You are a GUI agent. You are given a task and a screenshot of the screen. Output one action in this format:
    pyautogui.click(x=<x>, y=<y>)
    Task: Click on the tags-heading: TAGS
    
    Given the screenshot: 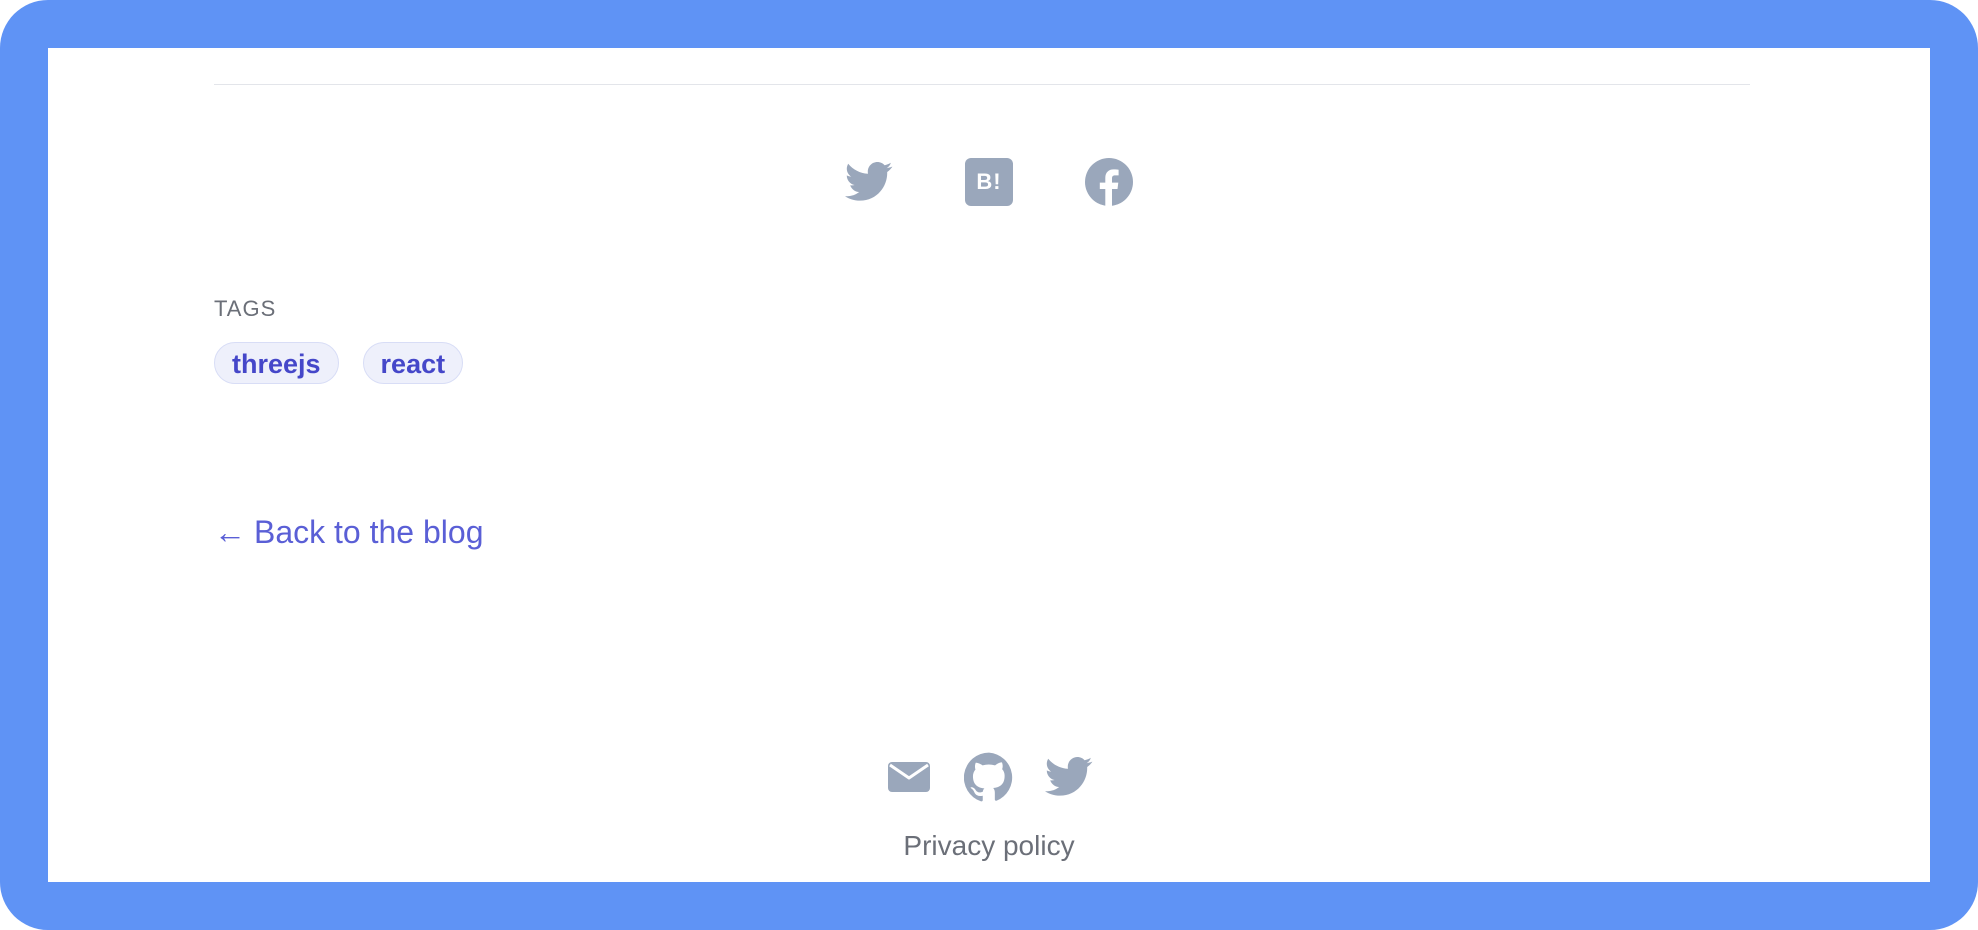 What is the action you would take?
    pyautogui.click(x=245, y=308)
    